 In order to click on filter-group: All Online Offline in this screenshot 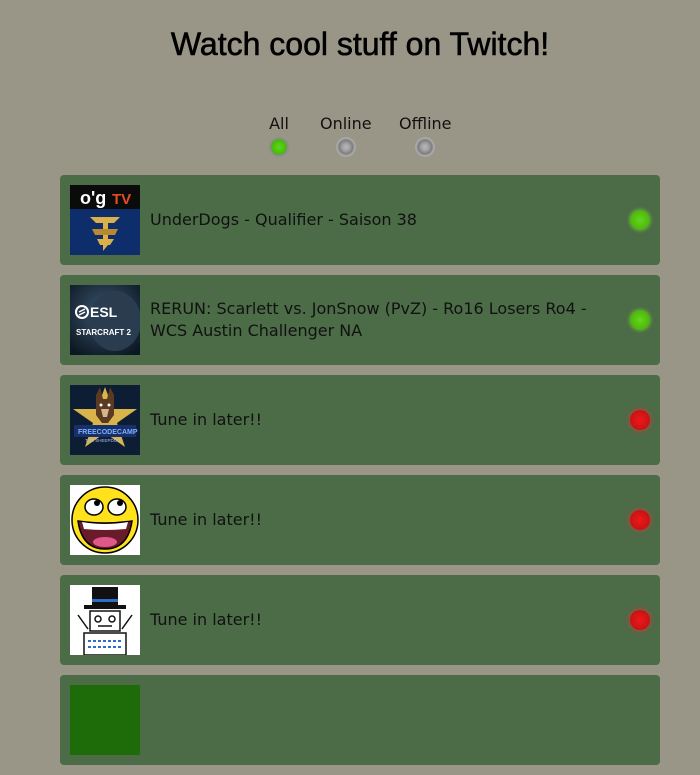, I will do `click(350, 140)`.